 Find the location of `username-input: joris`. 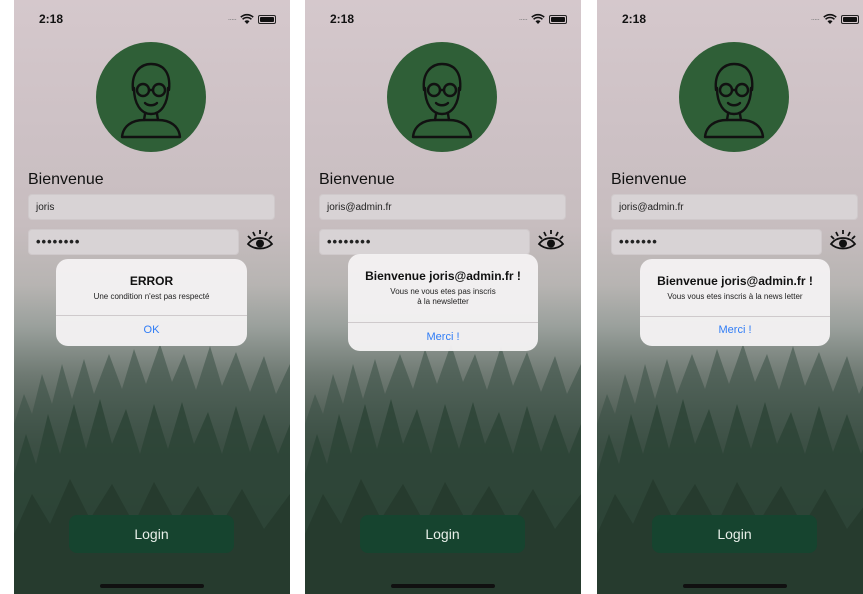

username-input: joris is located at coordinates (151, 207).